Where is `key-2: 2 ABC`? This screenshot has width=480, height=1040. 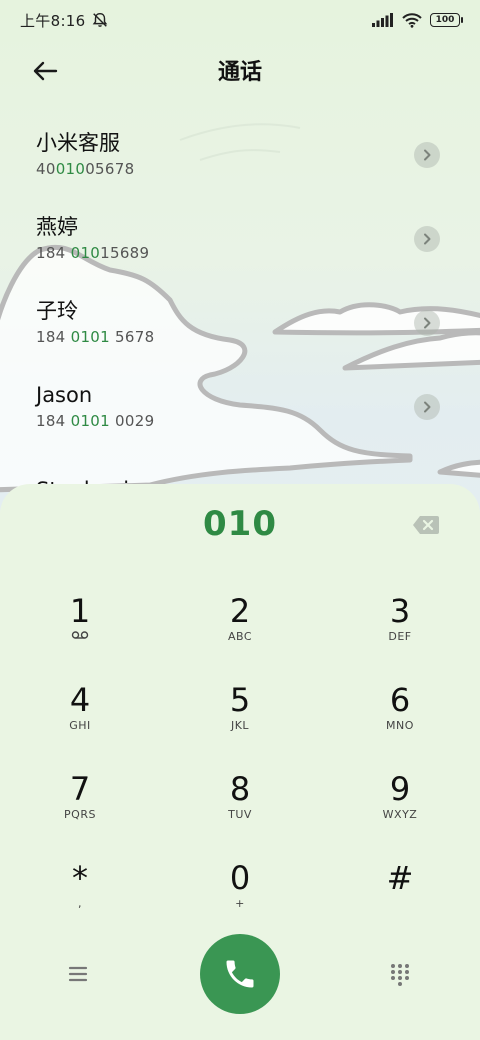
key-2: 2 ABC is located at coordinates (240, 636).